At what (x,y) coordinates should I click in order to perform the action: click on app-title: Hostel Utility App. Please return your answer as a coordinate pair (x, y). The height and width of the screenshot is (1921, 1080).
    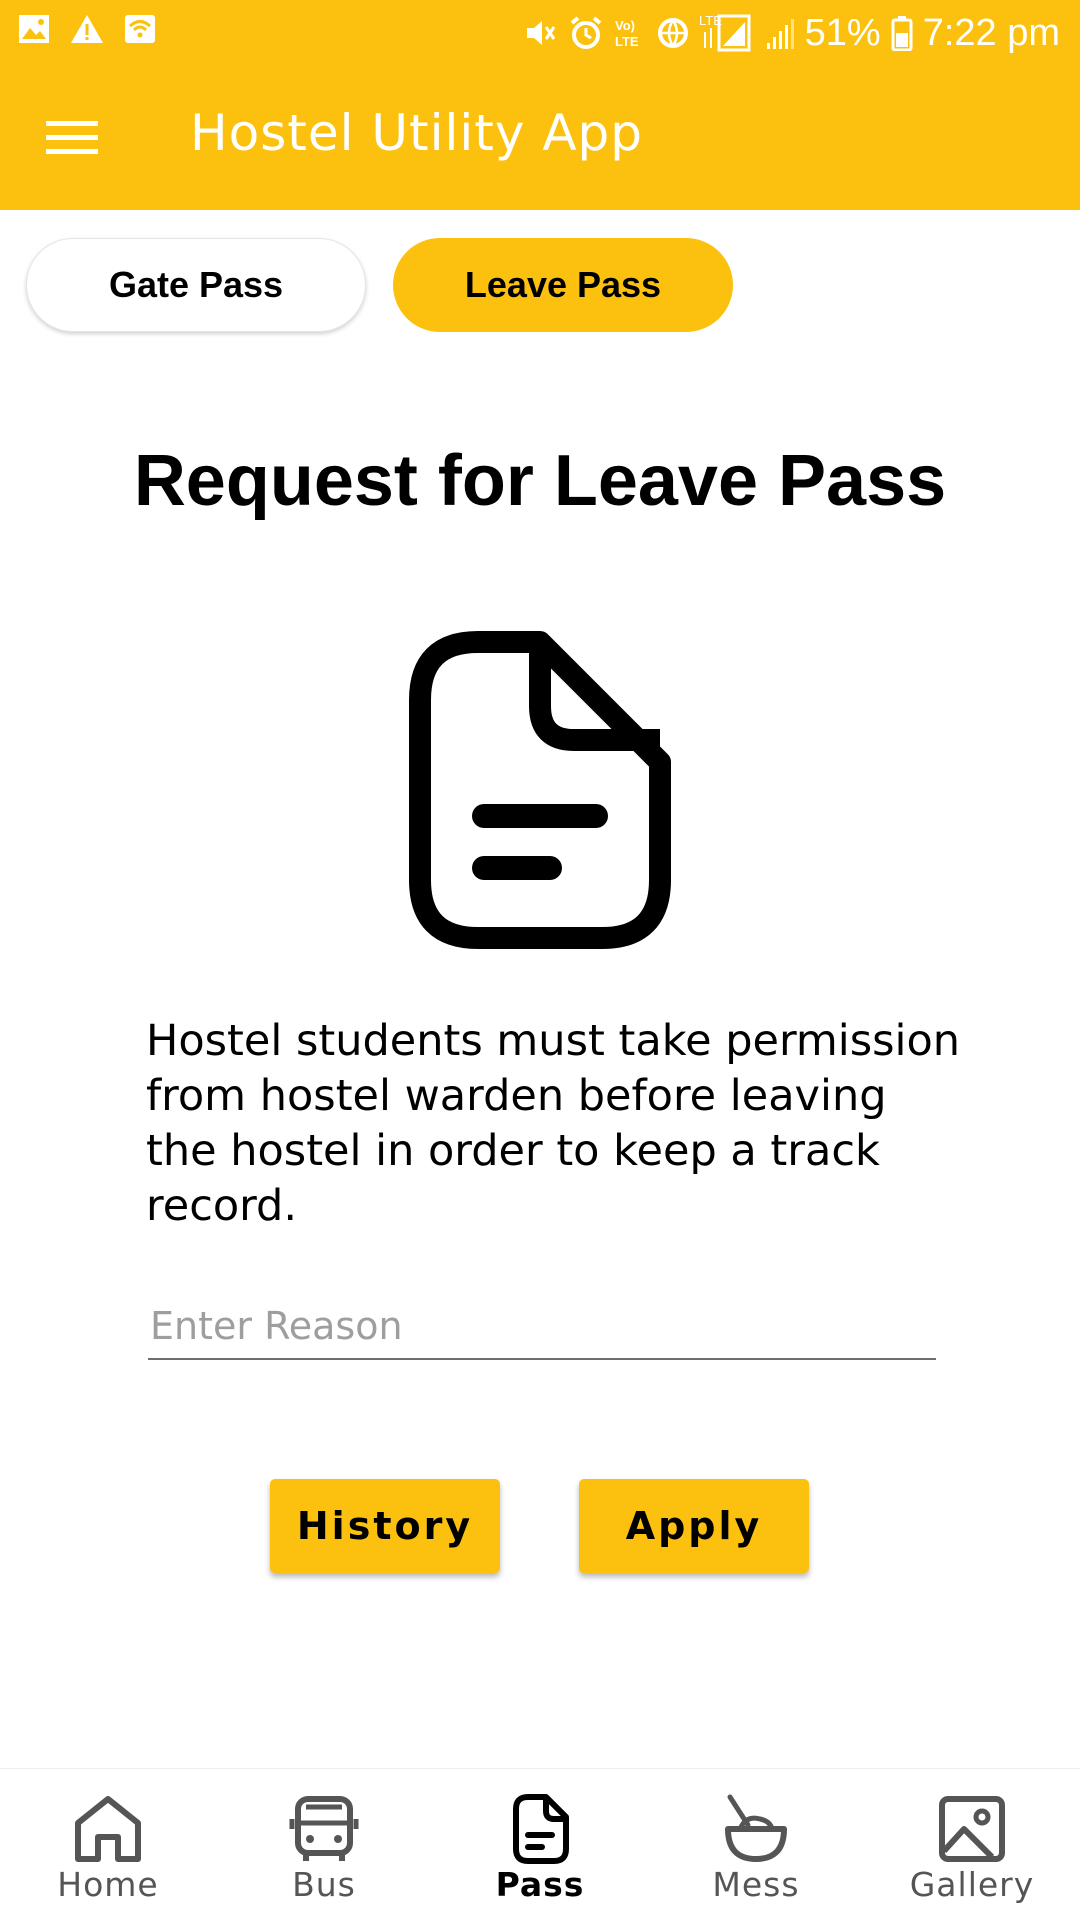
    Looking at the image, I should click on (417, 133).